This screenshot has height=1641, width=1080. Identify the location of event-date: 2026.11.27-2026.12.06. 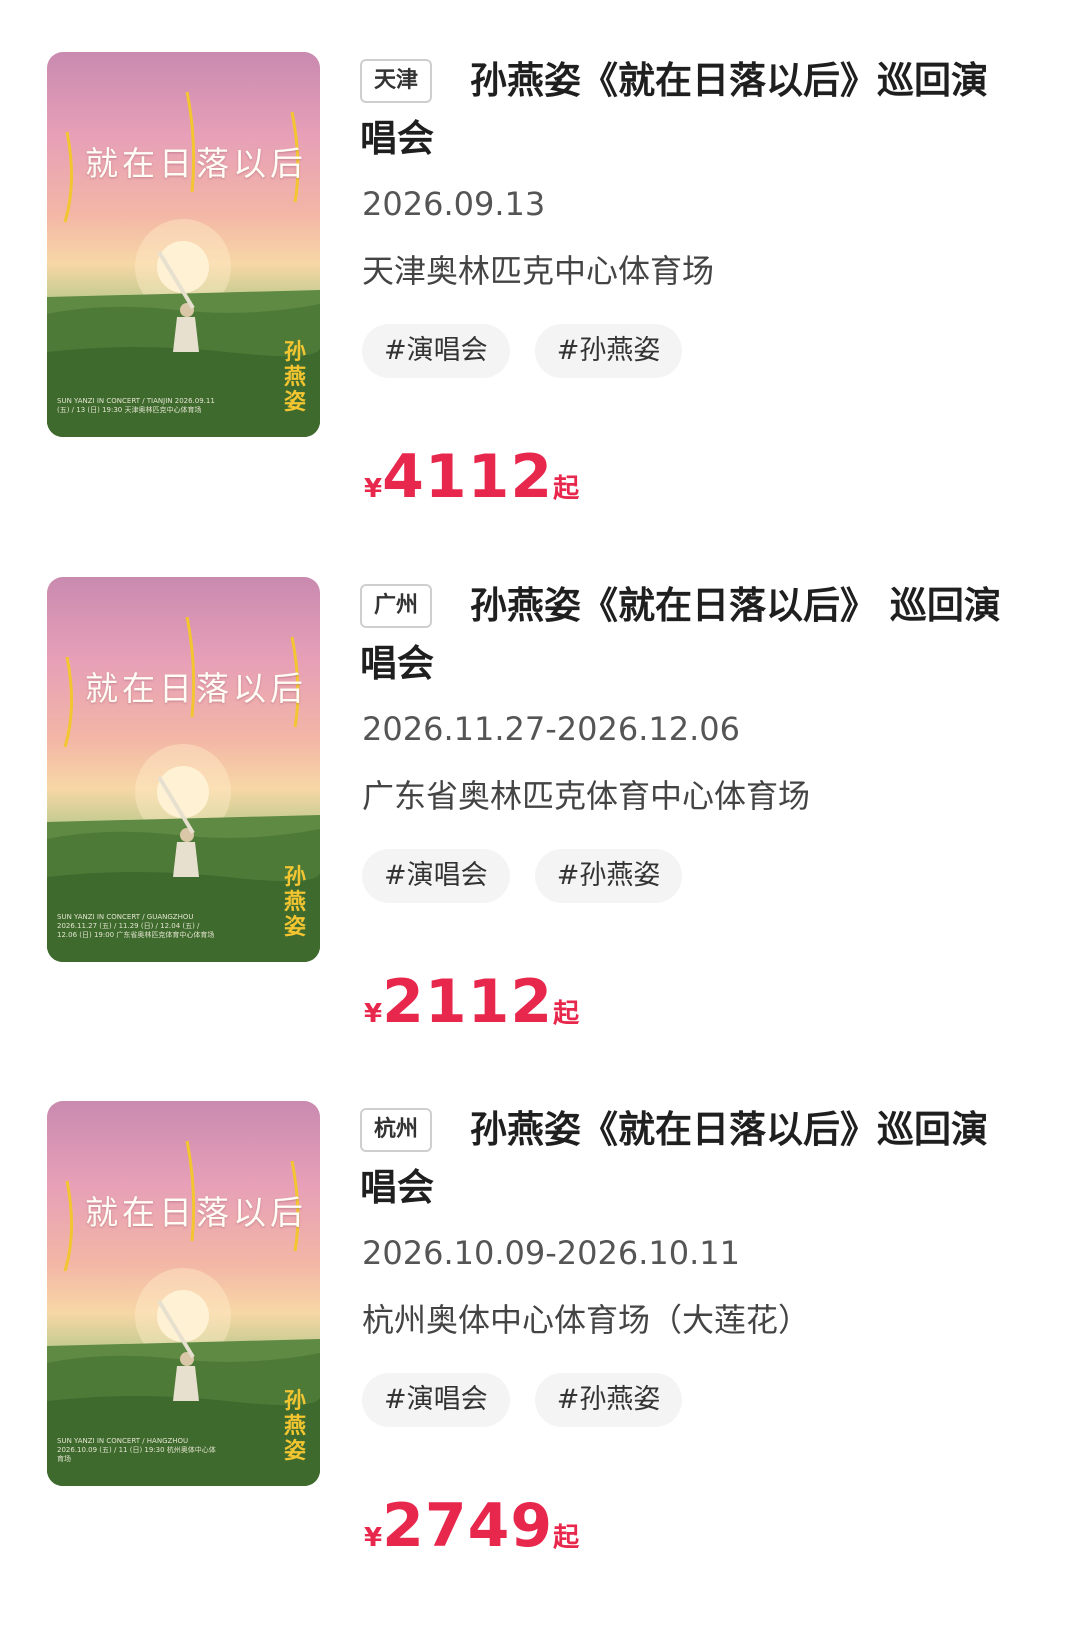
(551, 729).